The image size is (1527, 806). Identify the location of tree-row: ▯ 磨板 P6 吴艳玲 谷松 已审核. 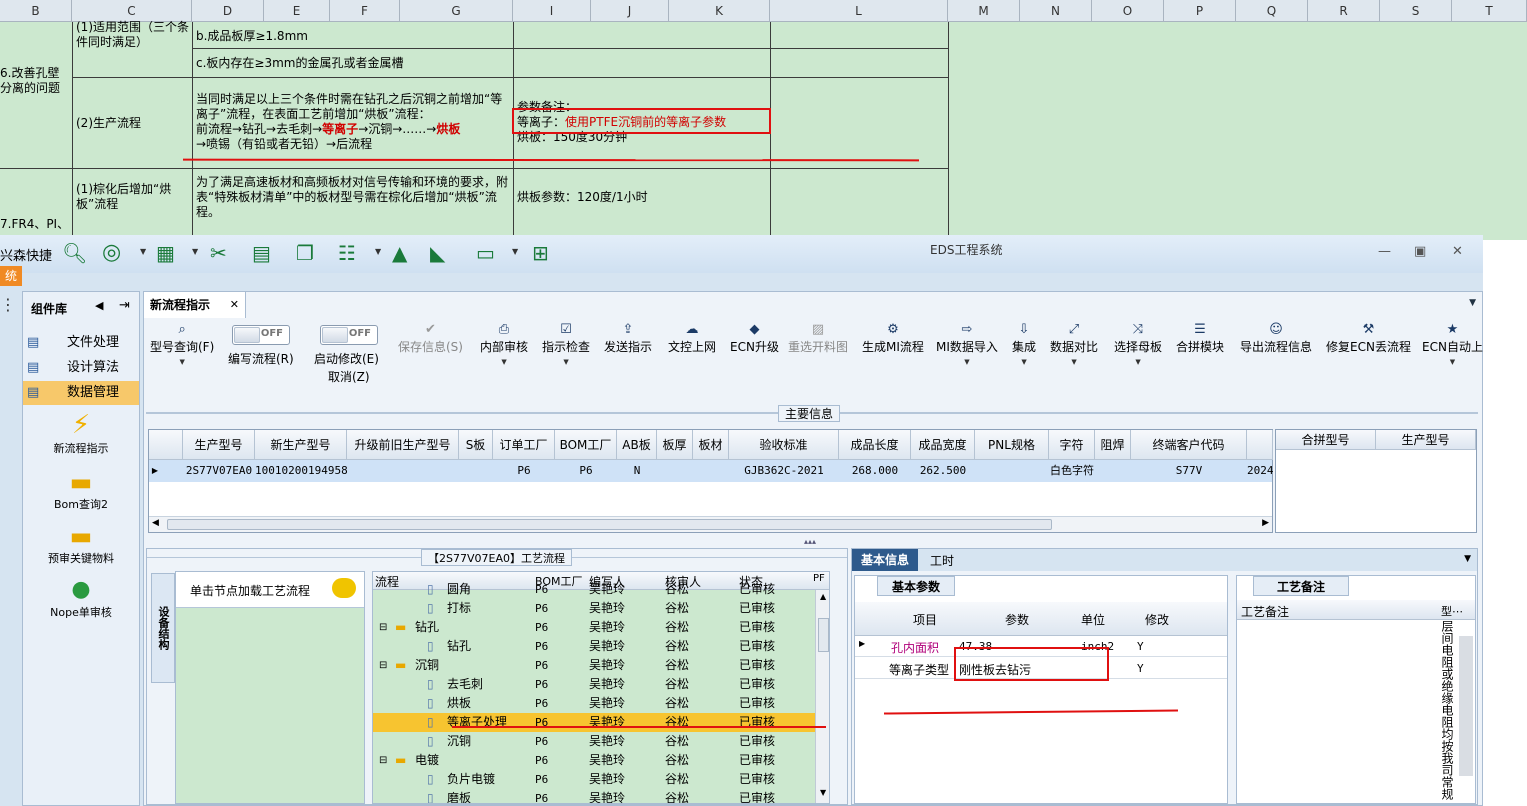
(601, 796).